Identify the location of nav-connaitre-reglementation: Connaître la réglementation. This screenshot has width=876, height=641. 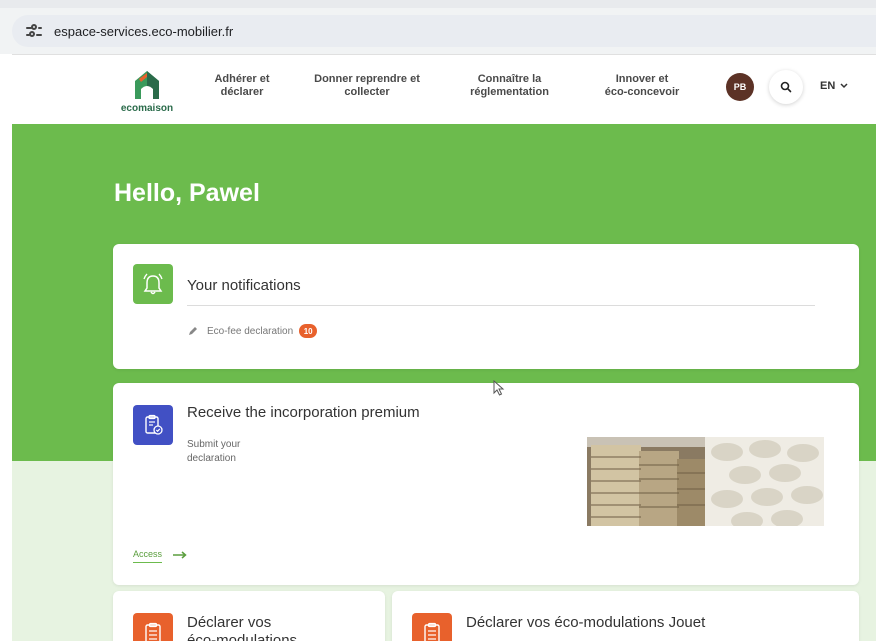
(509, 86).